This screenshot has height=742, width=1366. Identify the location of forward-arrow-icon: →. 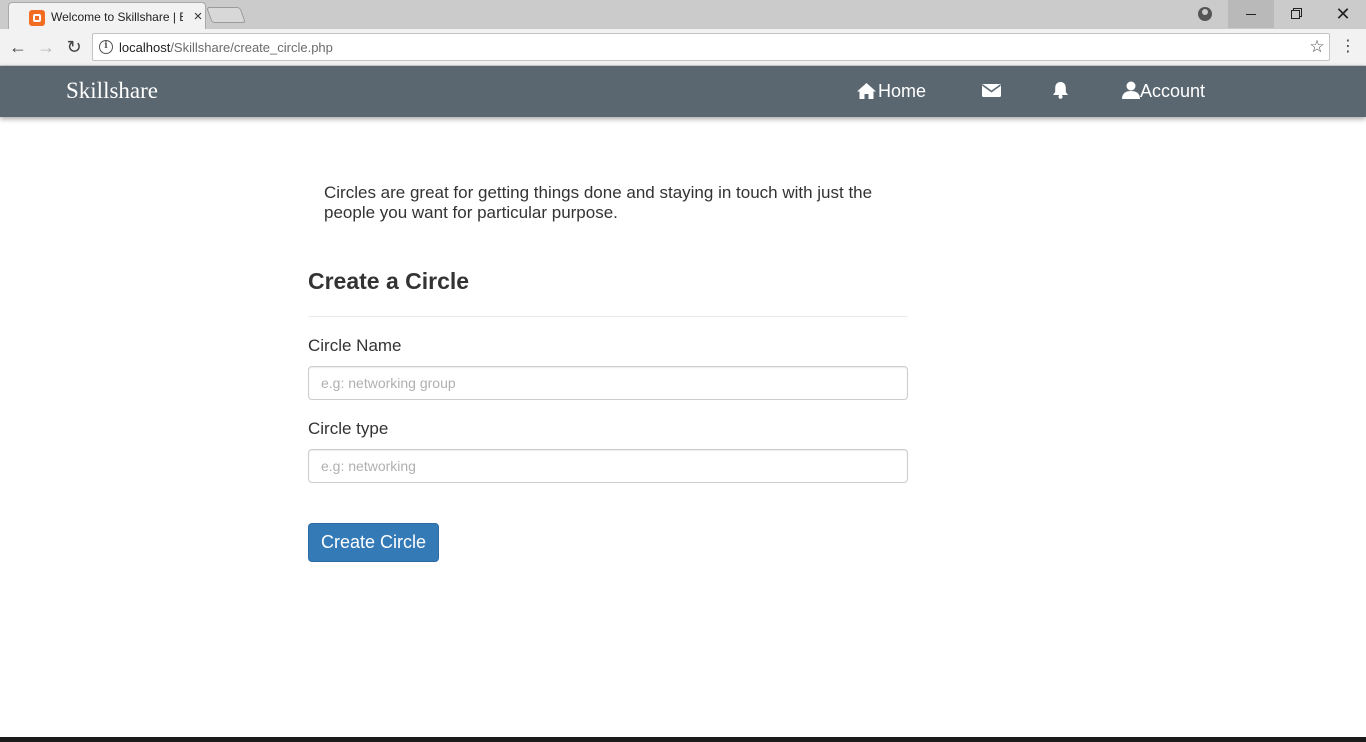
(46, 47).